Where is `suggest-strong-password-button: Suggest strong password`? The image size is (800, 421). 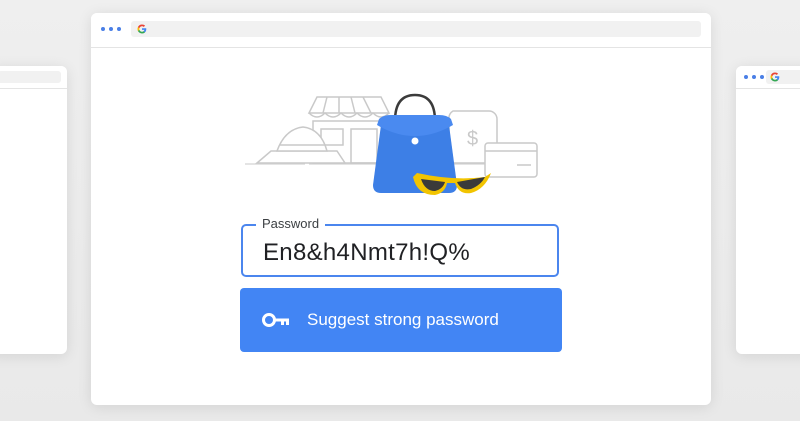 suggest-strong-password-button: Suggest strong password is located at coordinates (401, 320).